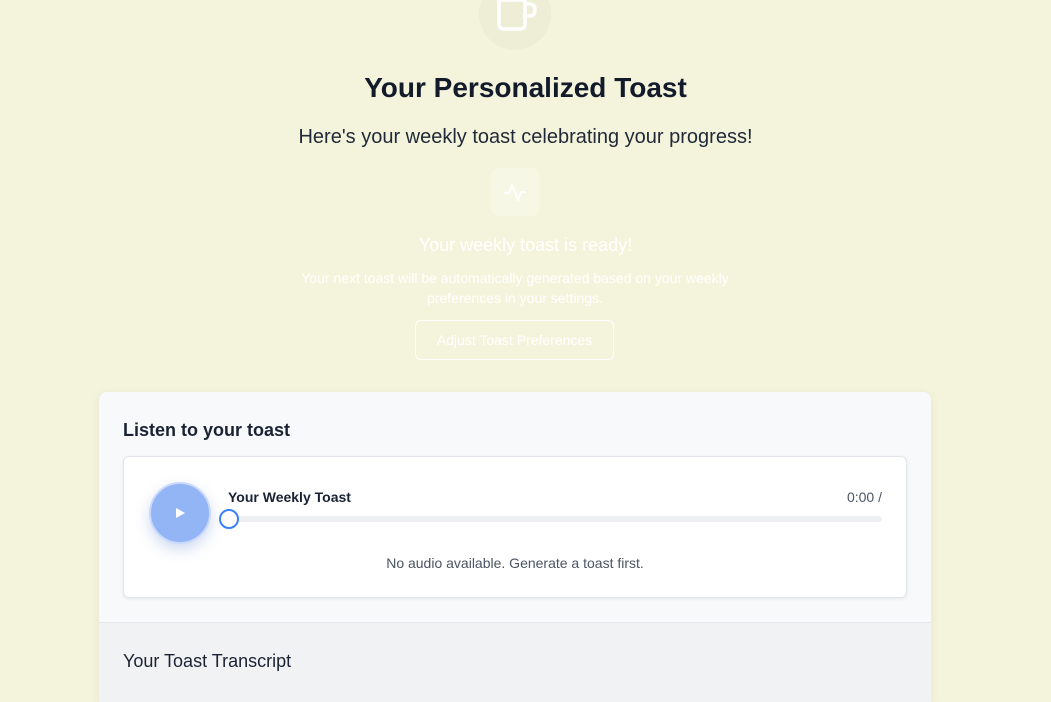 This screenshot has height=702, width=1051. What do you see at coordinates (517, 15) in the screenshot?
I see `coffee-cup-icon` at bounding box center [517, 15].